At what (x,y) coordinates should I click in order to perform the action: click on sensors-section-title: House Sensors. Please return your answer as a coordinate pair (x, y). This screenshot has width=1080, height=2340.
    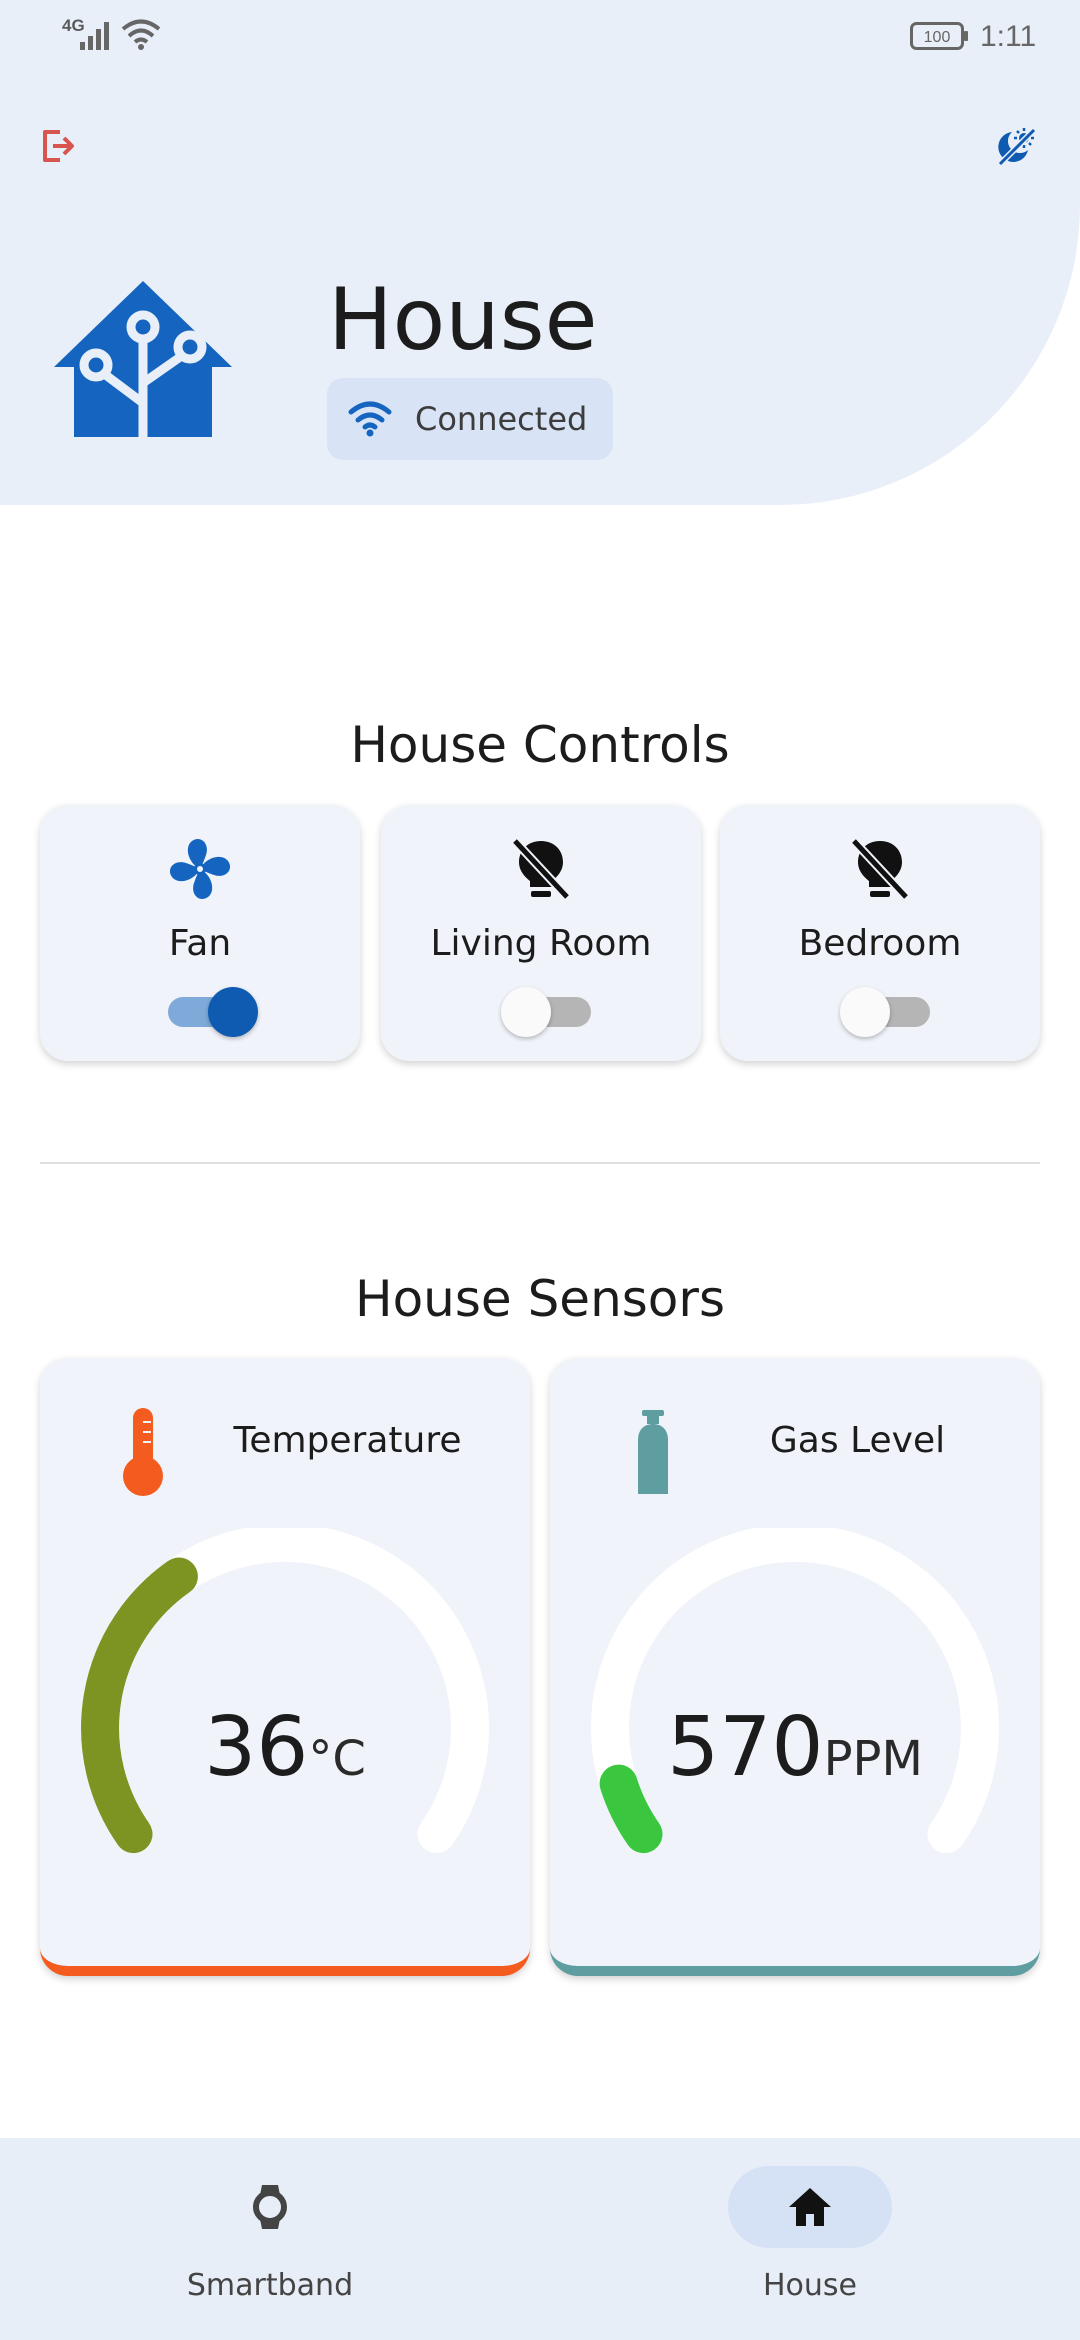
    Looking at the image, I should click on (540, 1299).